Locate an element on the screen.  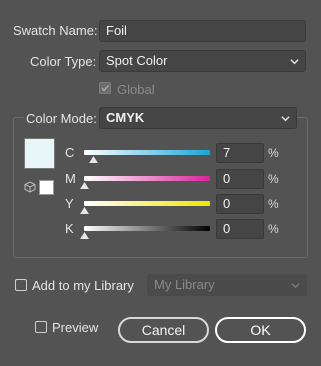
slider-y-track is located at coordinates (147, 203).